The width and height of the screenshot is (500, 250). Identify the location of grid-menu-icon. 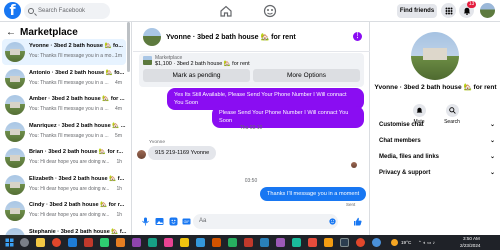
(448, 10).